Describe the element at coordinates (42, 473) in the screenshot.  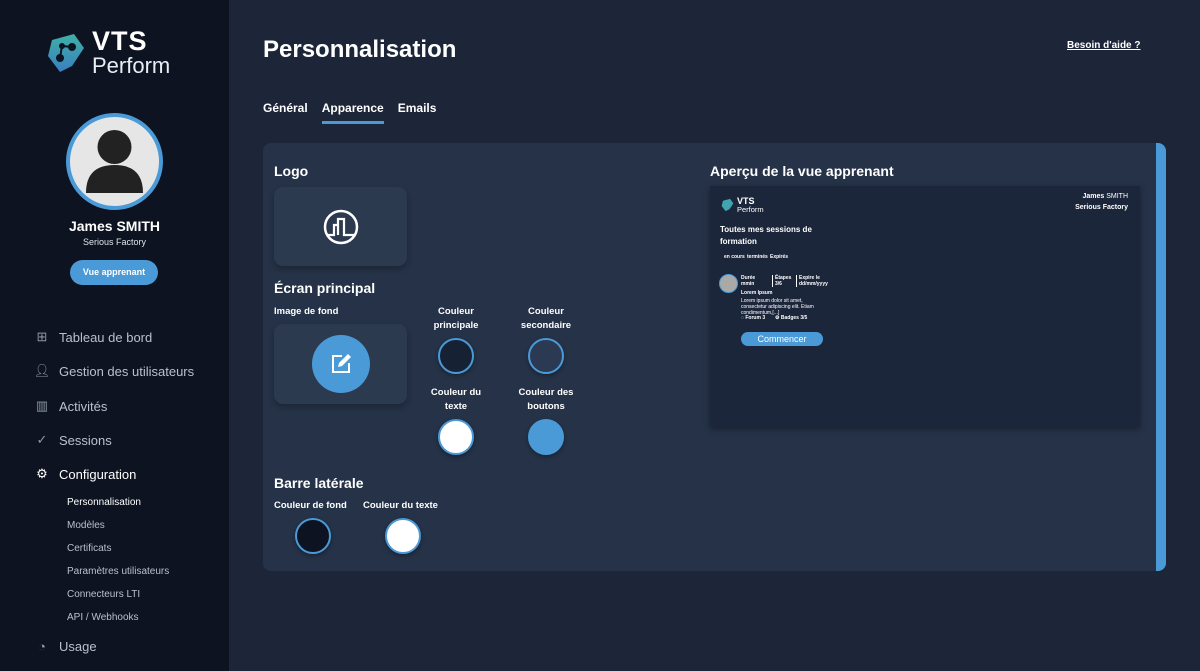
I see `gear-icon: ⚙` at that location.